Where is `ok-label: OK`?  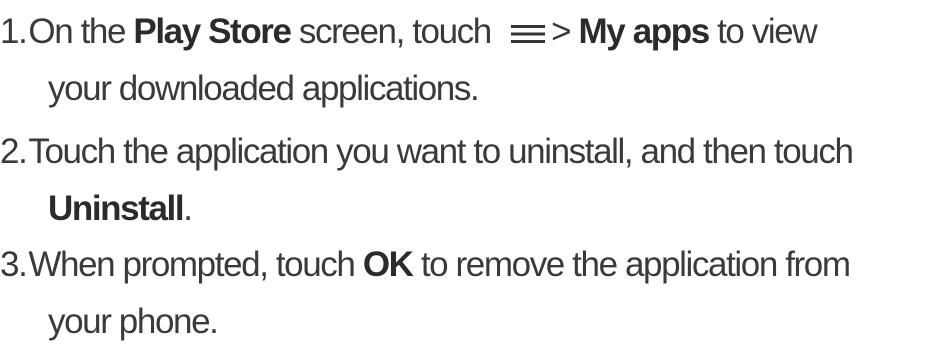
ok-label: OK is located at coordinates (388, 264).